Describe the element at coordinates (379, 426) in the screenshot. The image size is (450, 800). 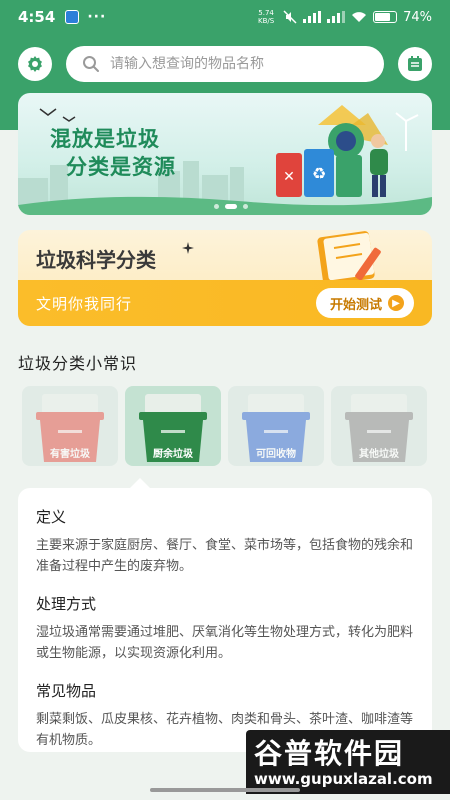
I see `bin-card: 其他垃圾` at that location.